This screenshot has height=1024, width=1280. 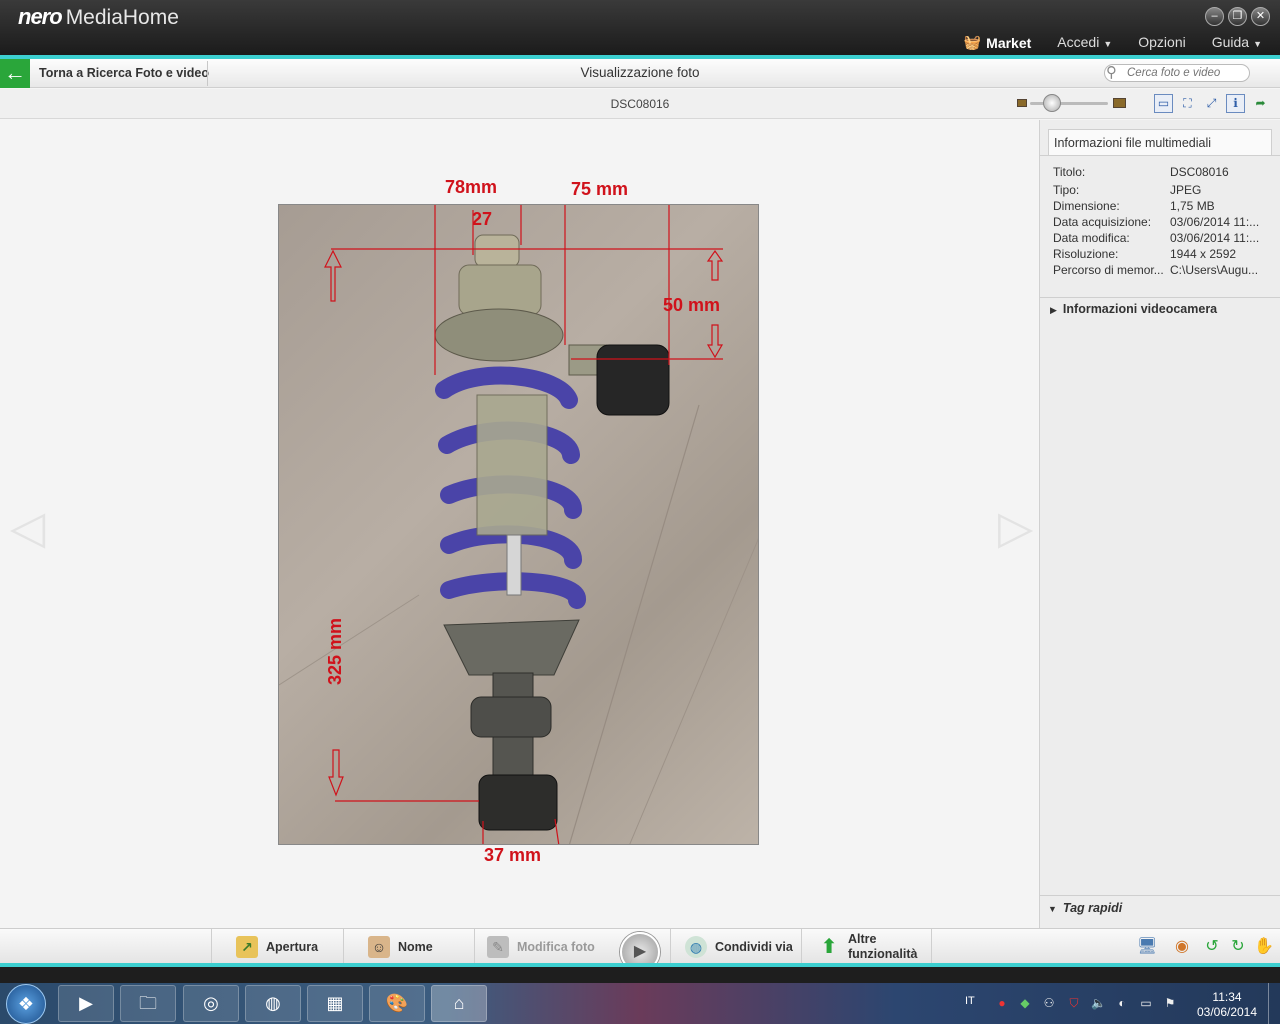 I want to click on accedi-menu: Accedi ▼, so click(x=1084, y=42).